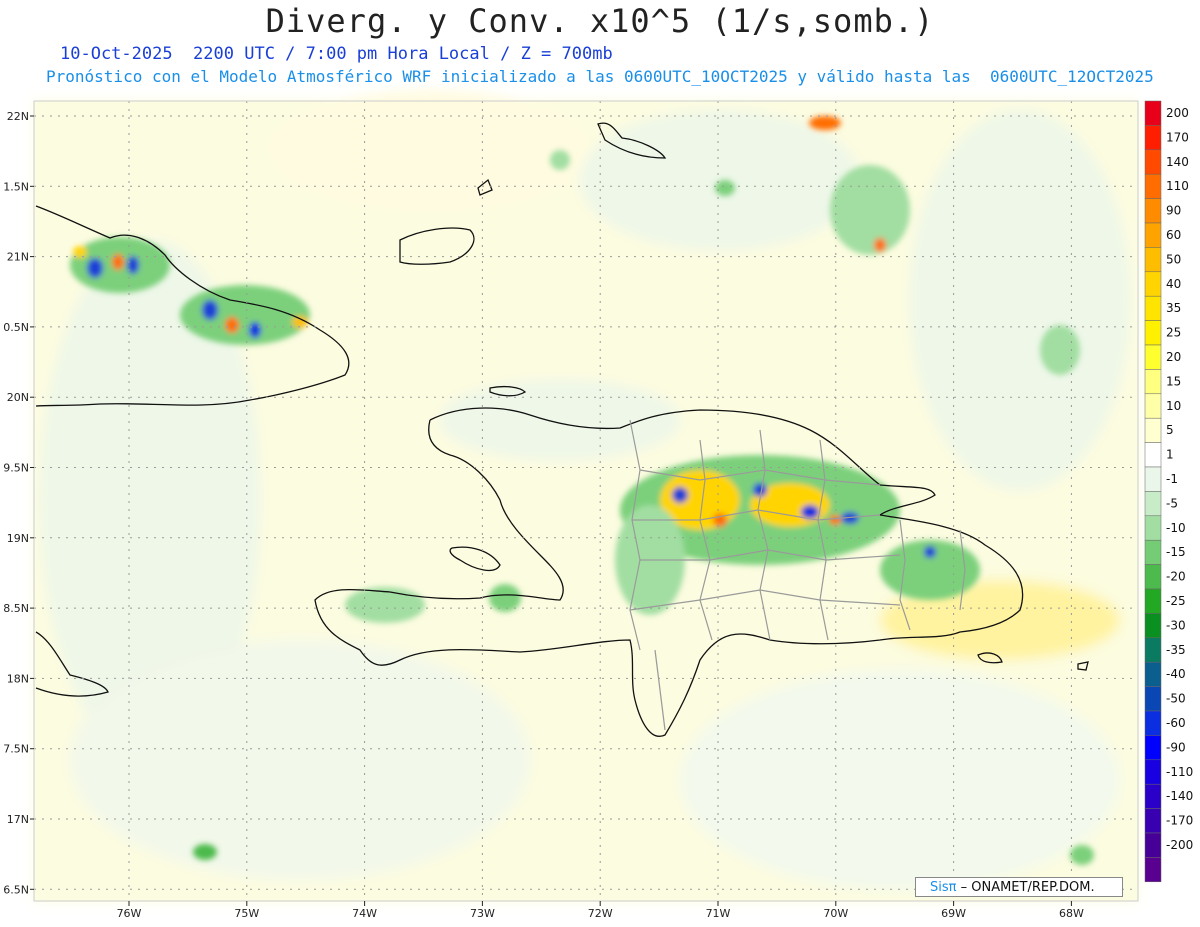 The height and width of the screenshot is (927, 1200). Describe the element at coordinates (718, 913) in the screenshot. I see `lon-label: 71W` at that location.